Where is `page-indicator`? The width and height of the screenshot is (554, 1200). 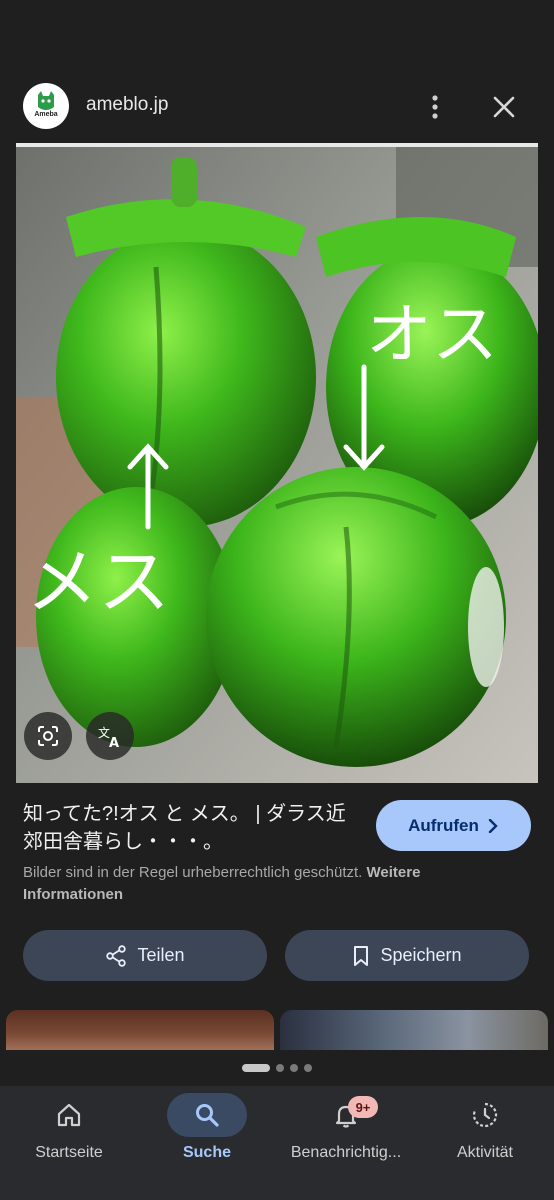
page-indicator is located at coordinates (277, 1068).